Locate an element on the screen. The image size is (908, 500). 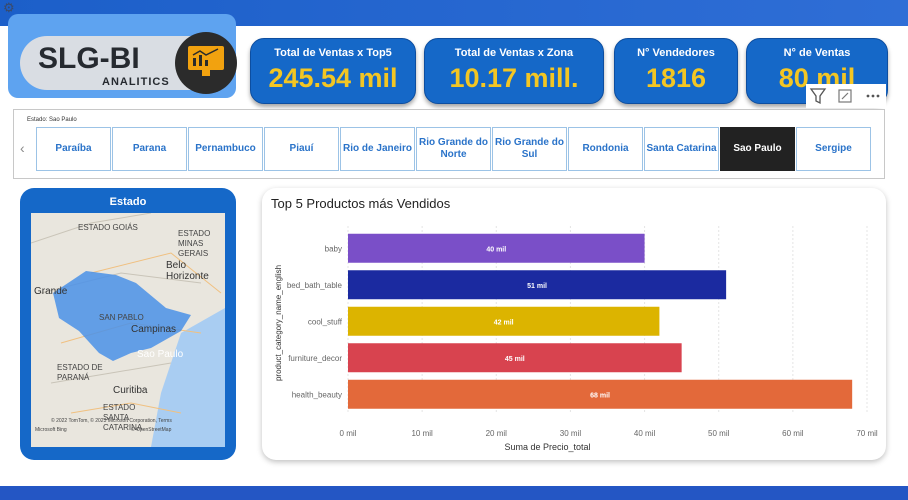
category-label: furniture_decor is located at coordinates (315, 358).